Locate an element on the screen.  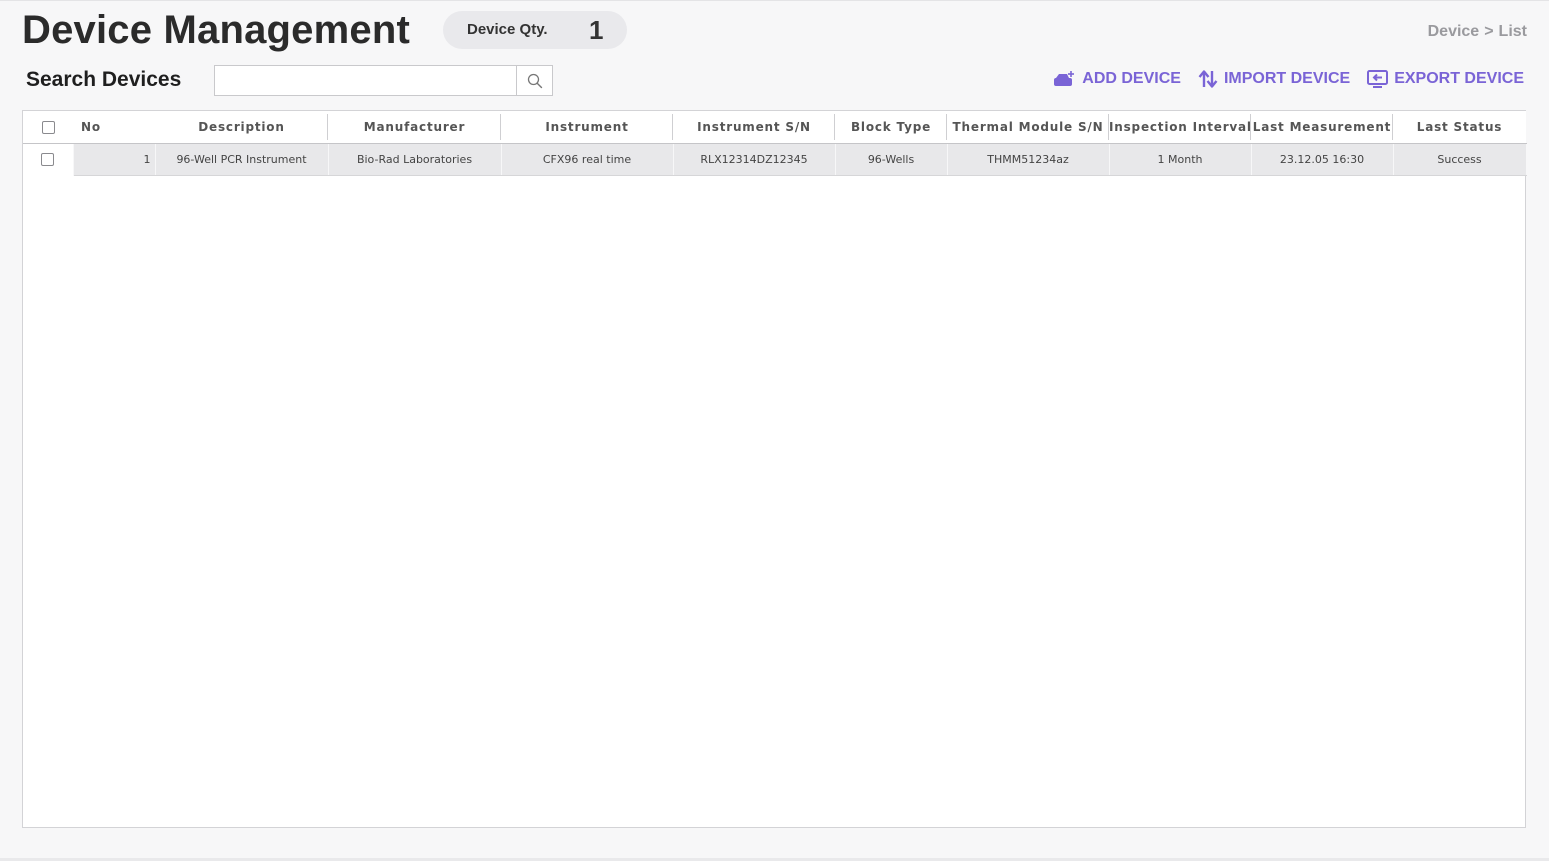
column-header-instrument-sn: Instrument S/N is located at coordinates (754, 127).